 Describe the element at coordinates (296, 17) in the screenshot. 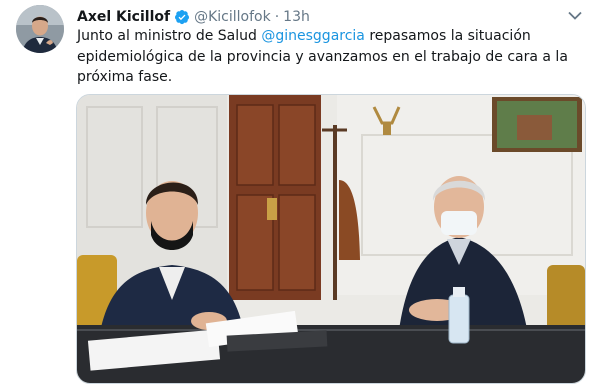

I see `timestamp: 13h` at that location.